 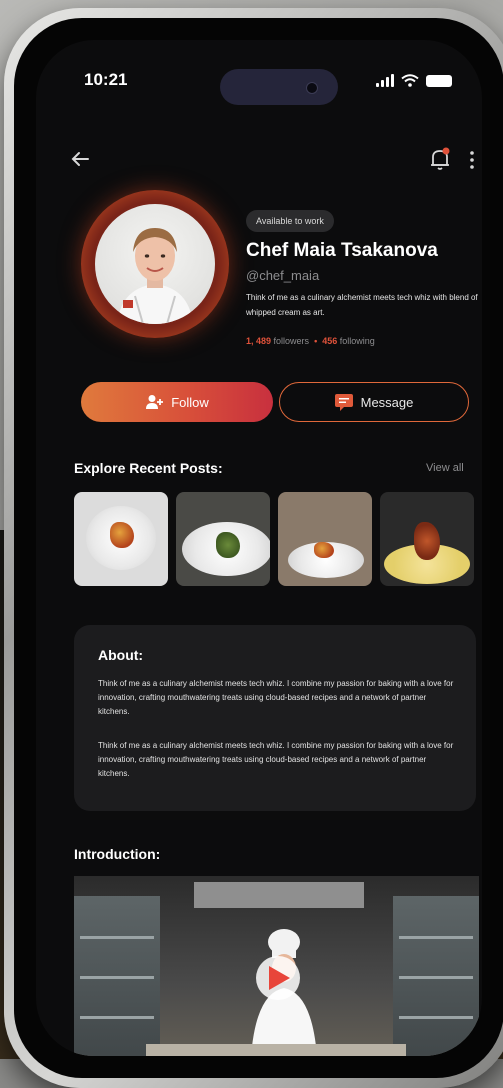 I want to click on bell-icon, so click(x=440, y=159).